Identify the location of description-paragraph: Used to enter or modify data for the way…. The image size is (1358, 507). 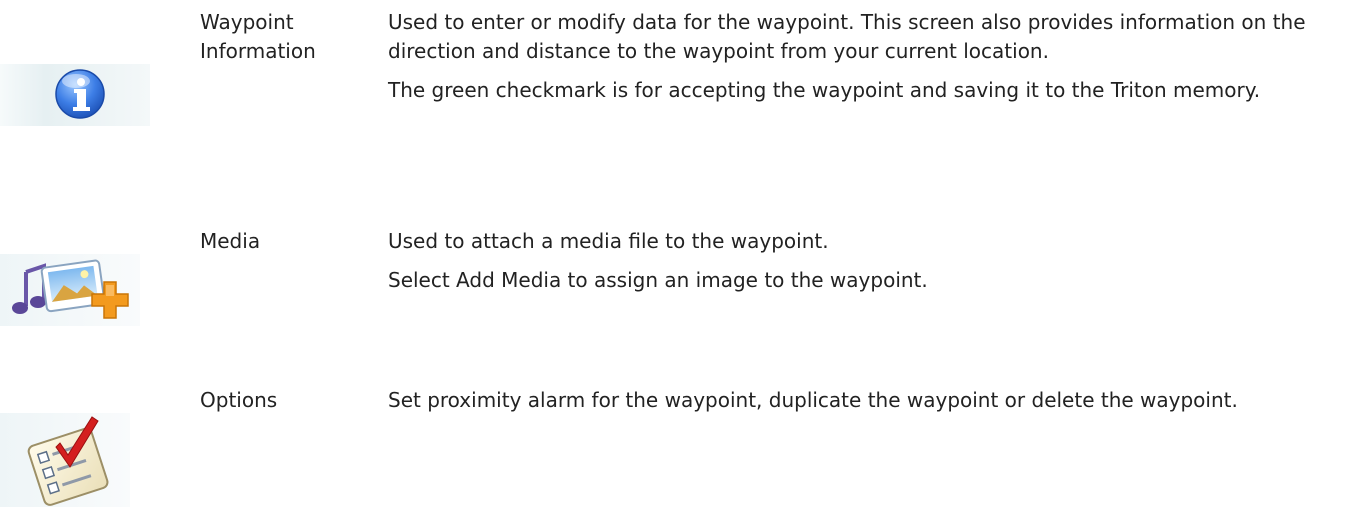
(847, 36).